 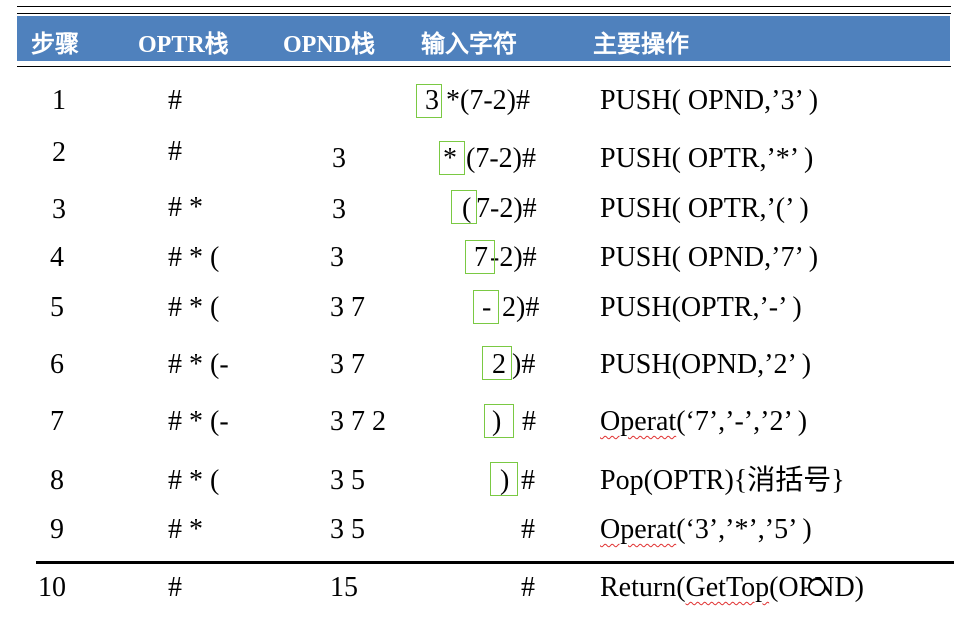 What do you see at coordinates (707, 158) in the screenshot?
I see `operation-cell: PUSH( OPTR,’*’ )` at bounding box center [707, 158].